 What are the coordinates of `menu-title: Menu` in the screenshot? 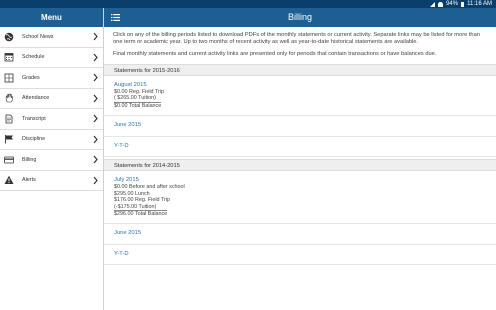 It's located at (51, 17).